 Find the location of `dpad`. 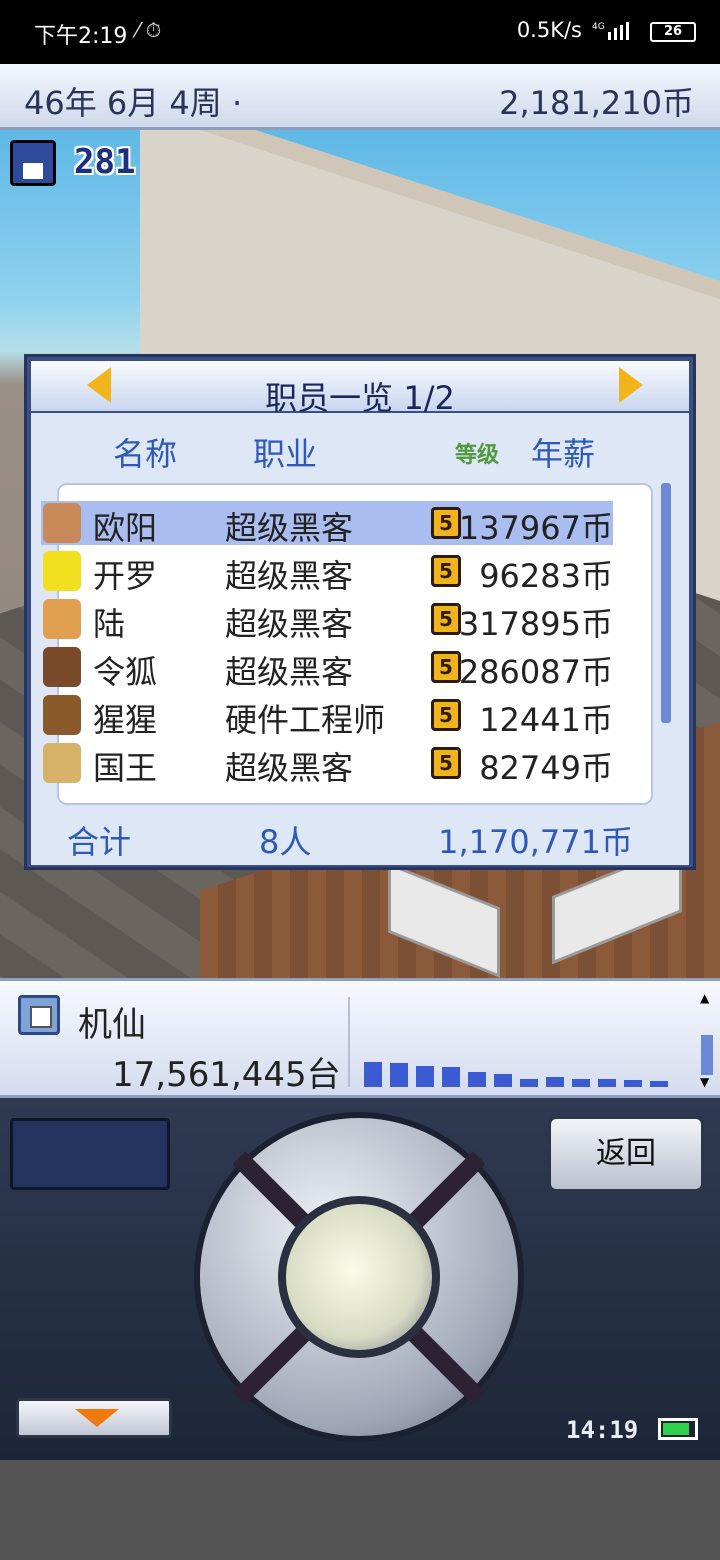

dpad is located at coordinates (359, 1277).